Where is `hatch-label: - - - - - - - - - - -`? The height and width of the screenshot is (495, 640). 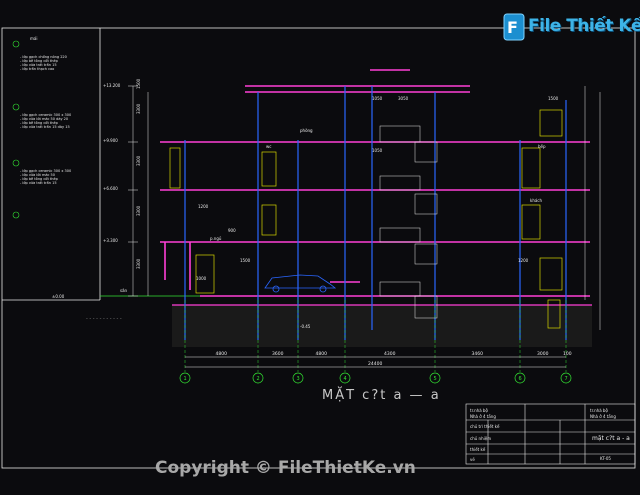 hatch-label: - - - - - - - - - - - is located at coordinates (104, 319).